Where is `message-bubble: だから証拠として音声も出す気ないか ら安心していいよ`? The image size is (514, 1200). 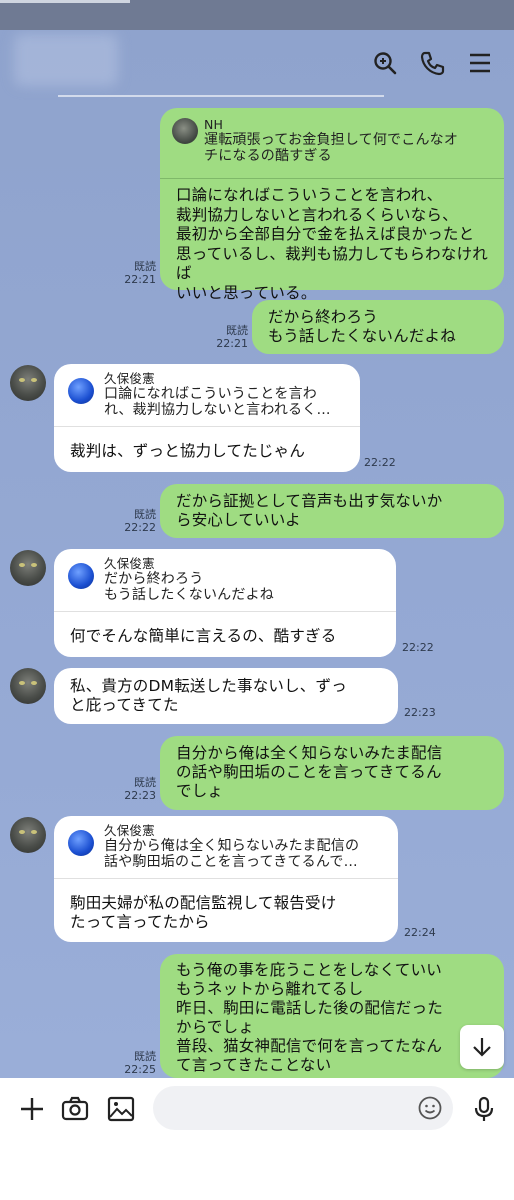 message-bubble: だから証拠として音声も出す気ないか ら安心していいよ is located at coordinates (332, 511).